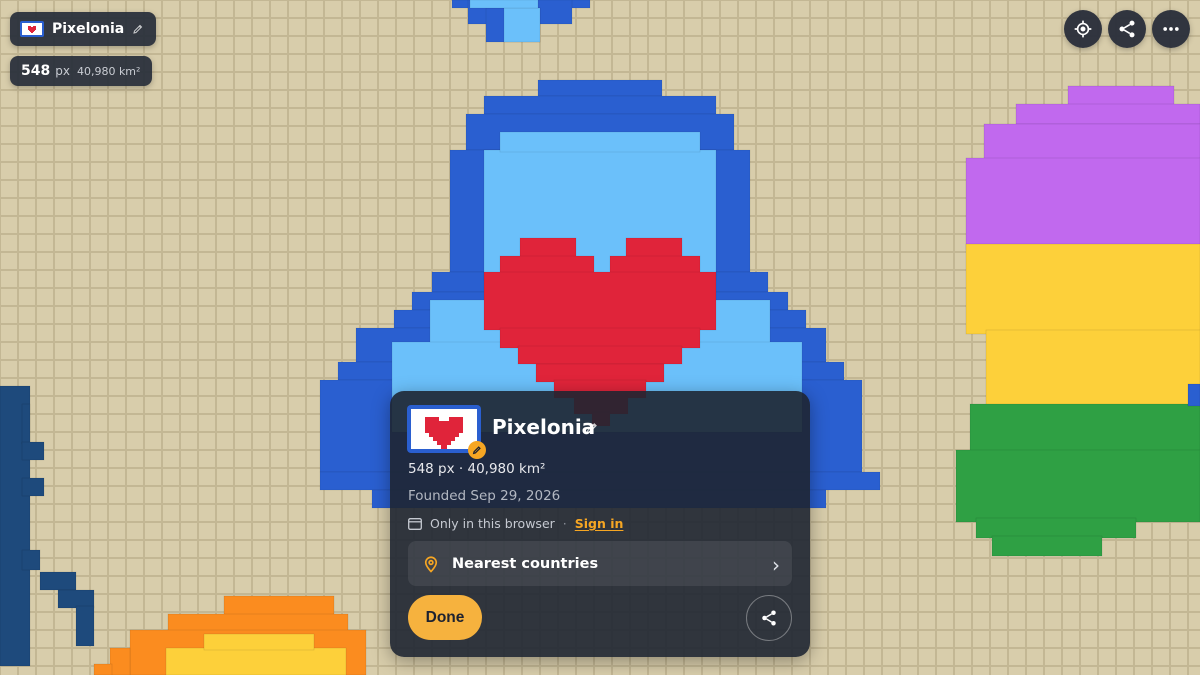 Image resolution: width=1200 pixels, height=675 pixels. What do you see at coordinates (108, 71) in the screenshot?
I see `area-value: 40,980 km²` at bounding box center [108, 71].